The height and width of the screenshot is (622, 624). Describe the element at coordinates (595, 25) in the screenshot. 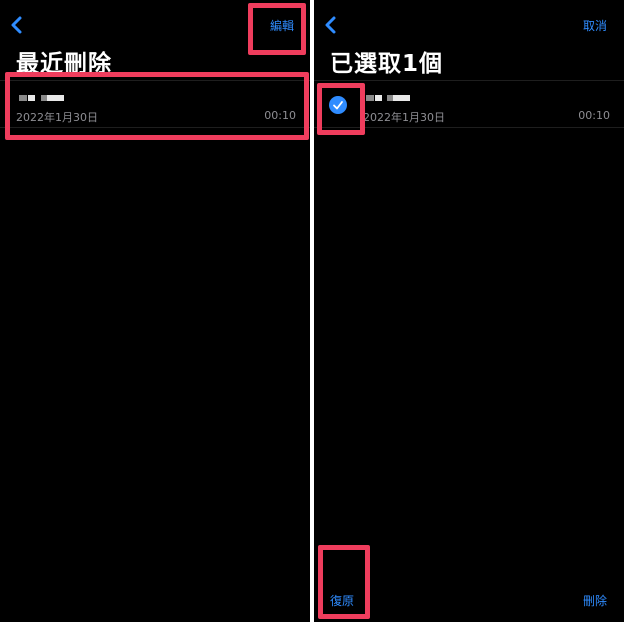

I see `cancel-button: 取消` at that location.